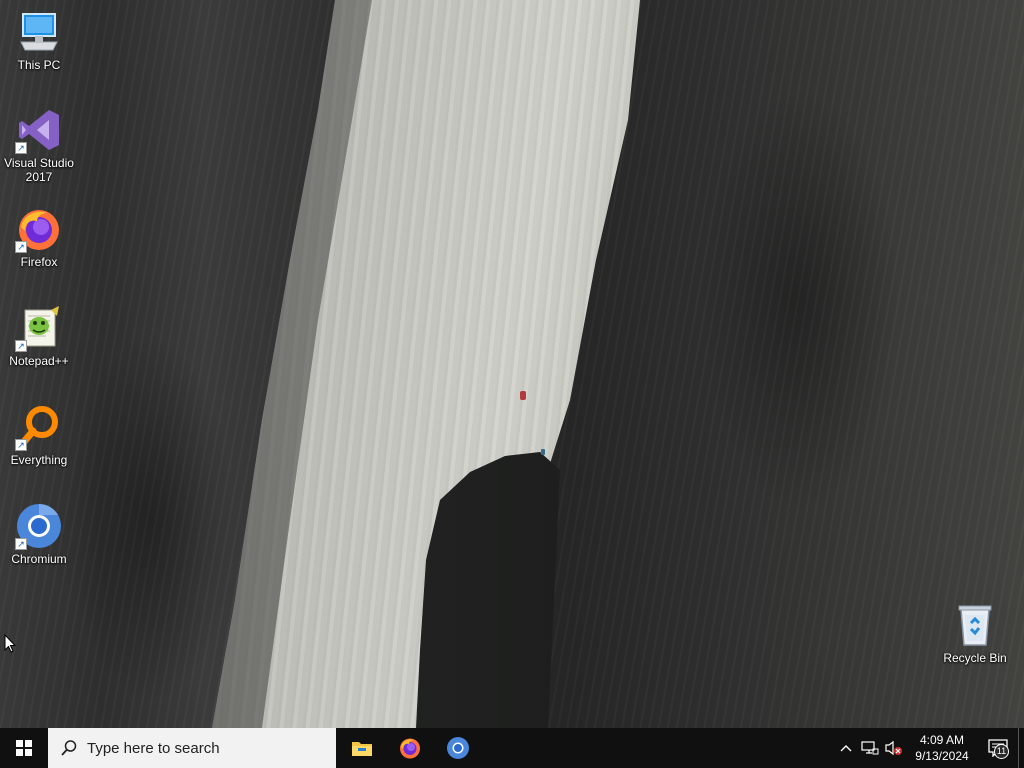 This screenshot has width=1024, height=768. I want to click on show-desktop-button, so click(1021, 748).